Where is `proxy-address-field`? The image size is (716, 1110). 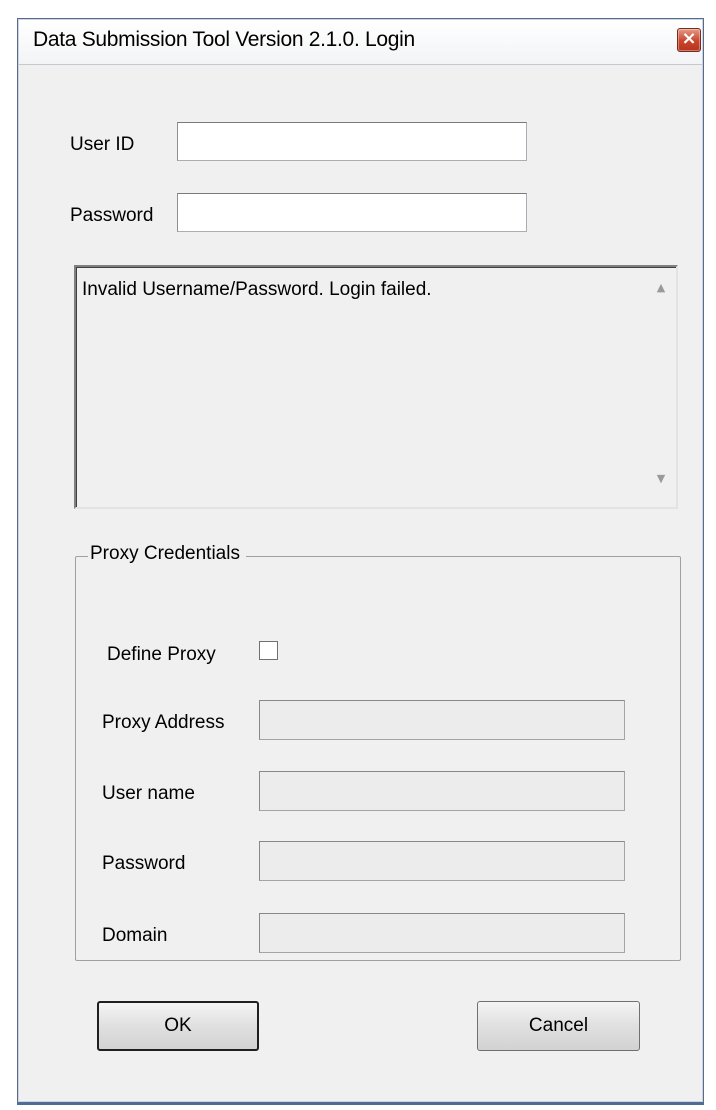 proxy-address-field is located at coordinates (442, 720).